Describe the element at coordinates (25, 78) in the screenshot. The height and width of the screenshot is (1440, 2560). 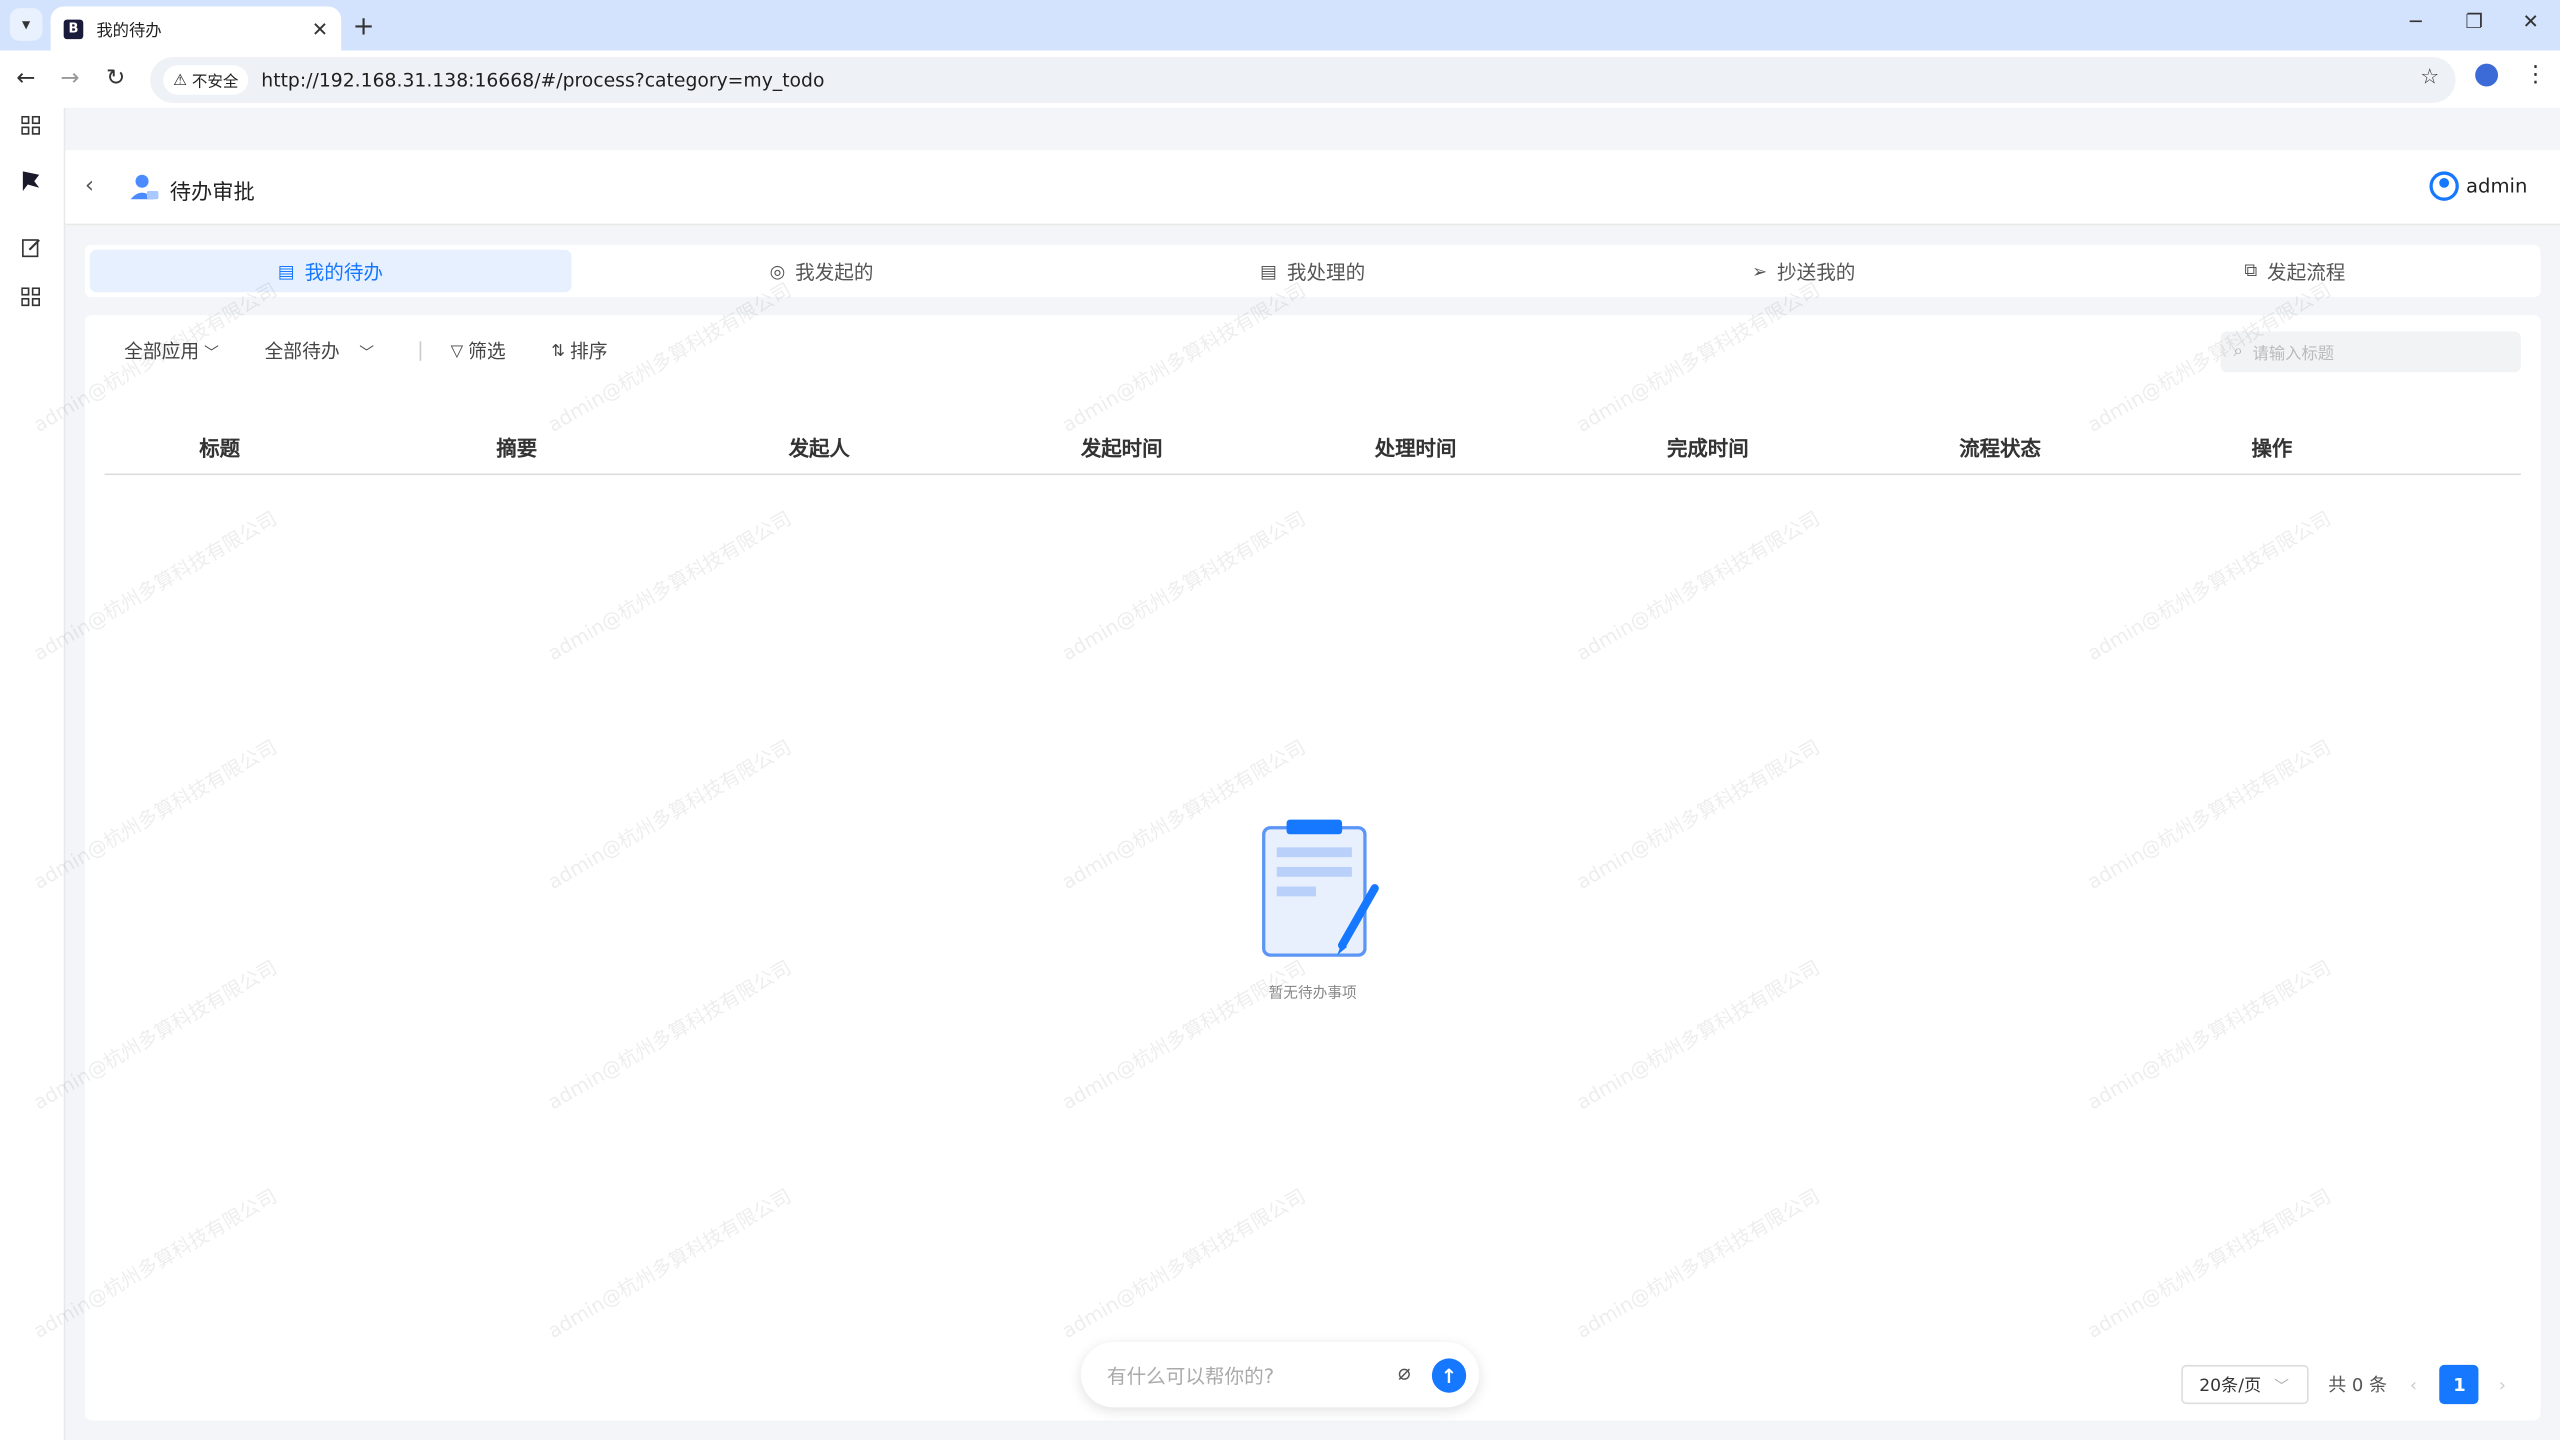
I see `back-icon: ←` at that location.